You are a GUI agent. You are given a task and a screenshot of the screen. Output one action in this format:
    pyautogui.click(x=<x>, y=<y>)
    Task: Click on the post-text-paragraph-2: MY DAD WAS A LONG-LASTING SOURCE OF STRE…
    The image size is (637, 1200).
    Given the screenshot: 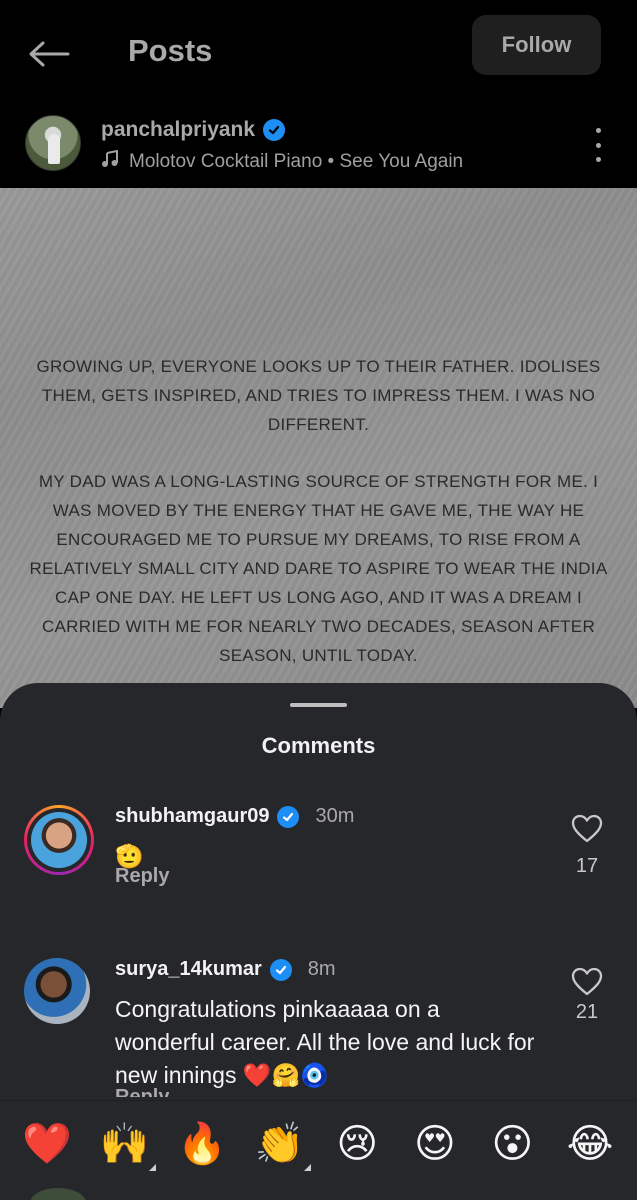 What is the action you would take?
    pyautogui.click(x=318, y=568)
    